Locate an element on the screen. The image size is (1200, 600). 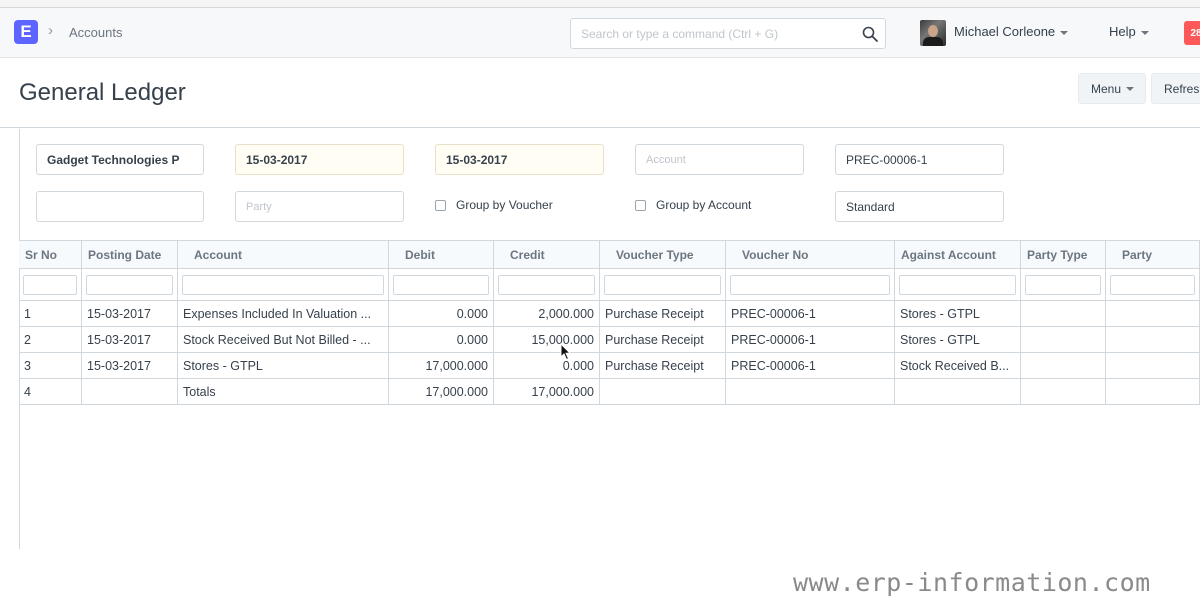
help-dropdown: Help is located at coordinates (1129, 31).